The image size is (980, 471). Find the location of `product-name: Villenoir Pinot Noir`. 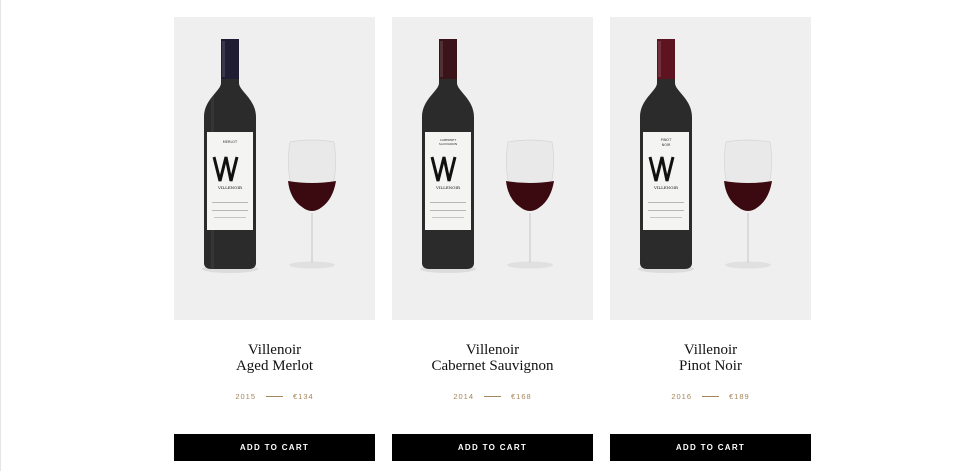

product-name: Villenoir Pinot Noir is located at coordinates (710, 358).